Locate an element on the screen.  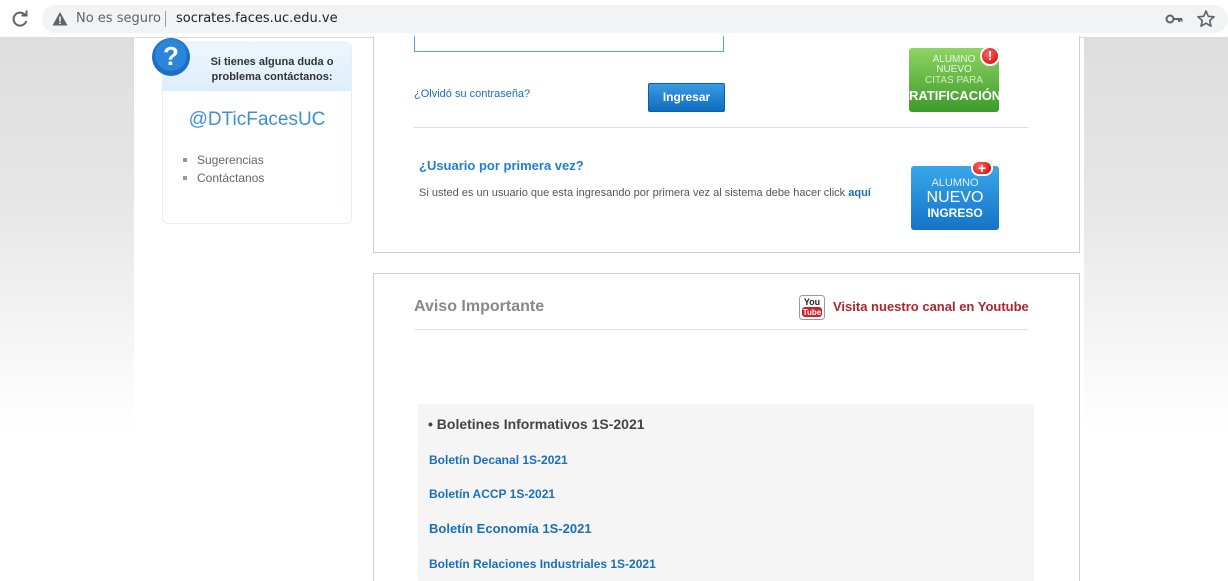
browser-toolbar: No es seguro socrates.faces.uc.edu.ve is located at coordinates (614, 19).